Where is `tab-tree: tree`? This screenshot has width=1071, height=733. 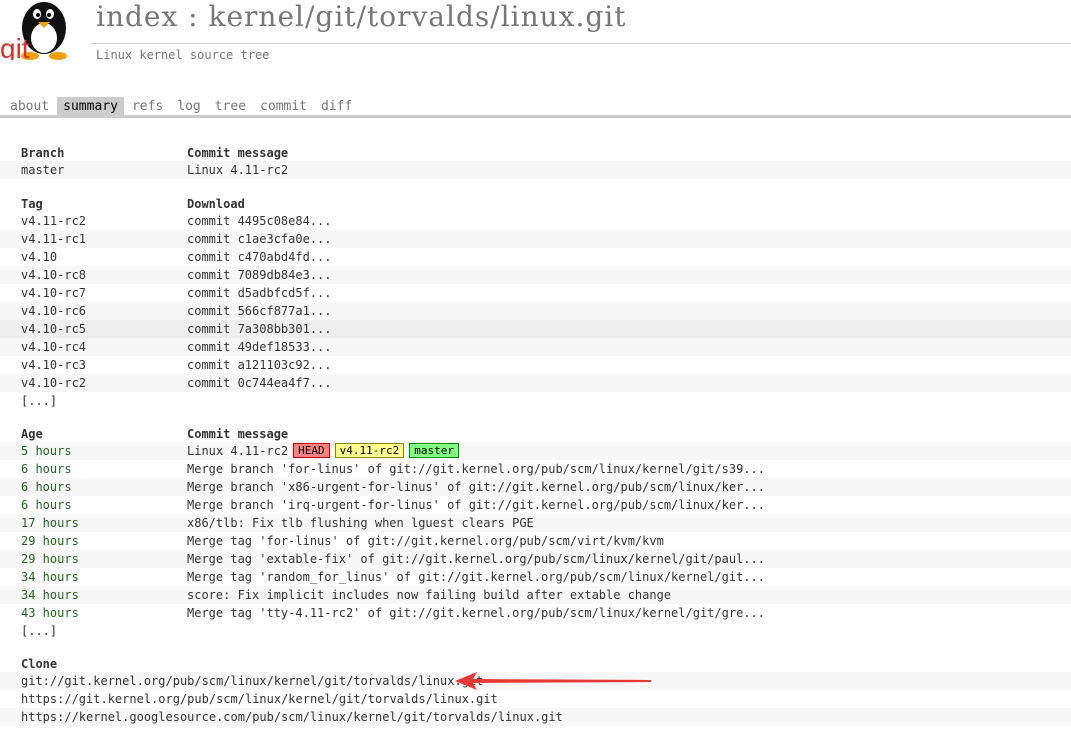 tab-tree: tree is located at coordinates (230, 106).